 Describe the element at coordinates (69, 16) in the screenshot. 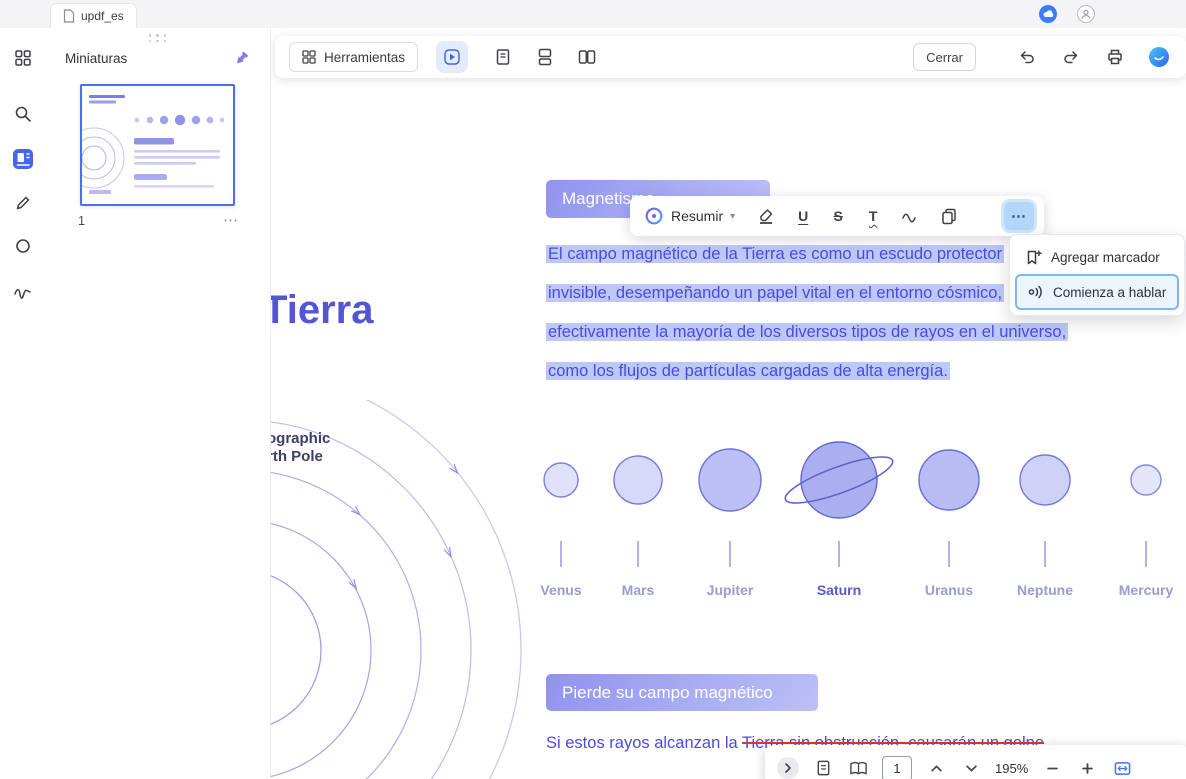

I see `document-icon` at that location.